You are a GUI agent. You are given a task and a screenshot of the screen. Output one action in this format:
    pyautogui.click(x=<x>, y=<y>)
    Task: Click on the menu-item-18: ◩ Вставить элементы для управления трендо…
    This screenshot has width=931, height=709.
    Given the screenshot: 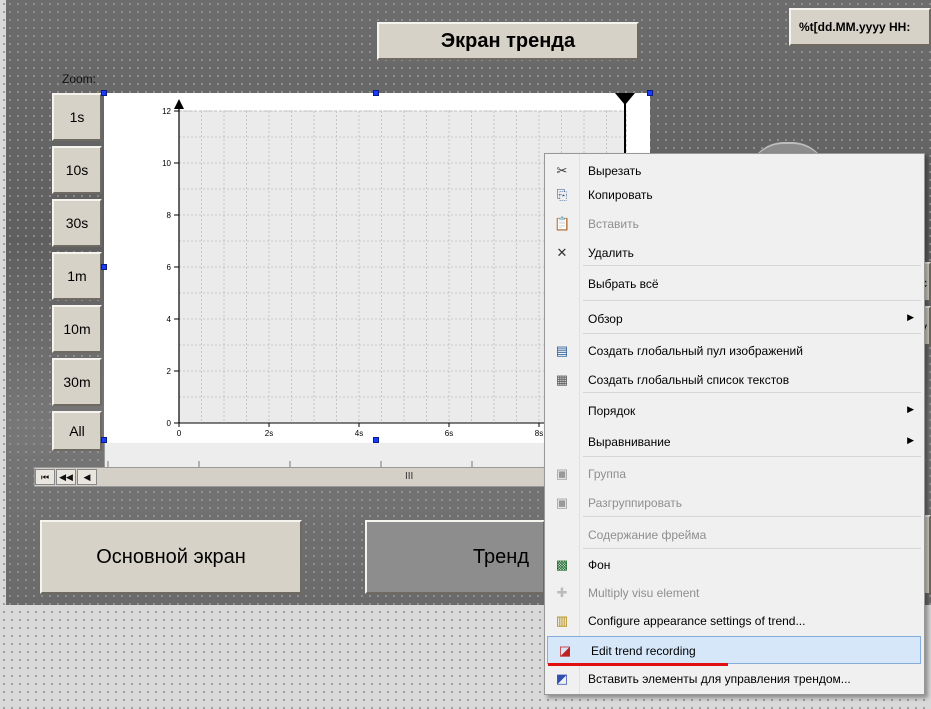 What is the action you would take?
    pyautogui.click(x=733, y=679)
    